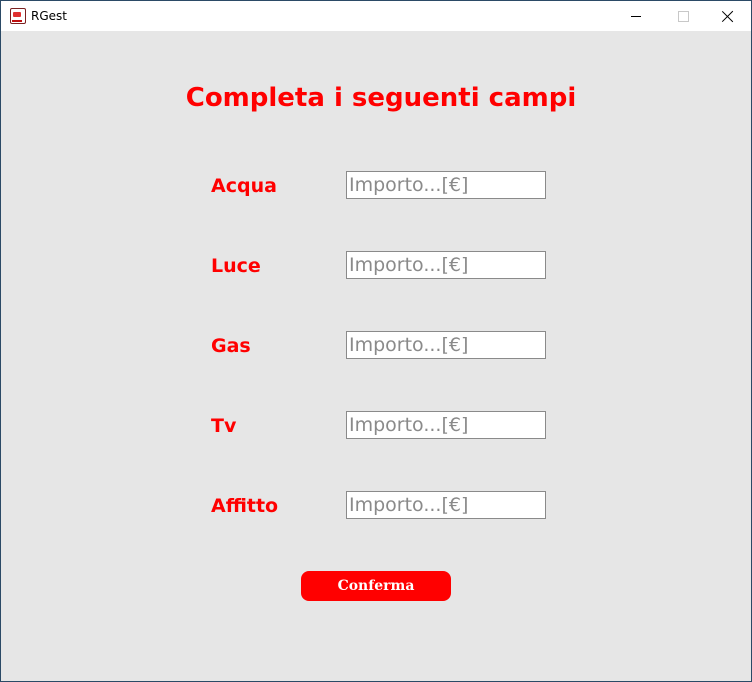 Image resolution: width=752 pixels, height=682 pixels. Describe the element at coordinates (376, 586) in the screenshot. I see `confirm-button: Conferma` at that location.